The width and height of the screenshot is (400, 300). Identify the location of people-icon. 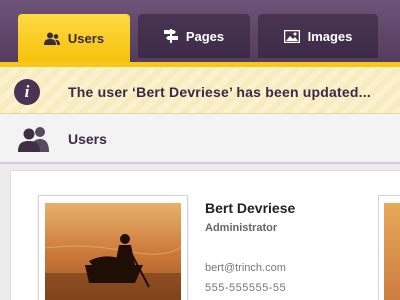
(35, 141).